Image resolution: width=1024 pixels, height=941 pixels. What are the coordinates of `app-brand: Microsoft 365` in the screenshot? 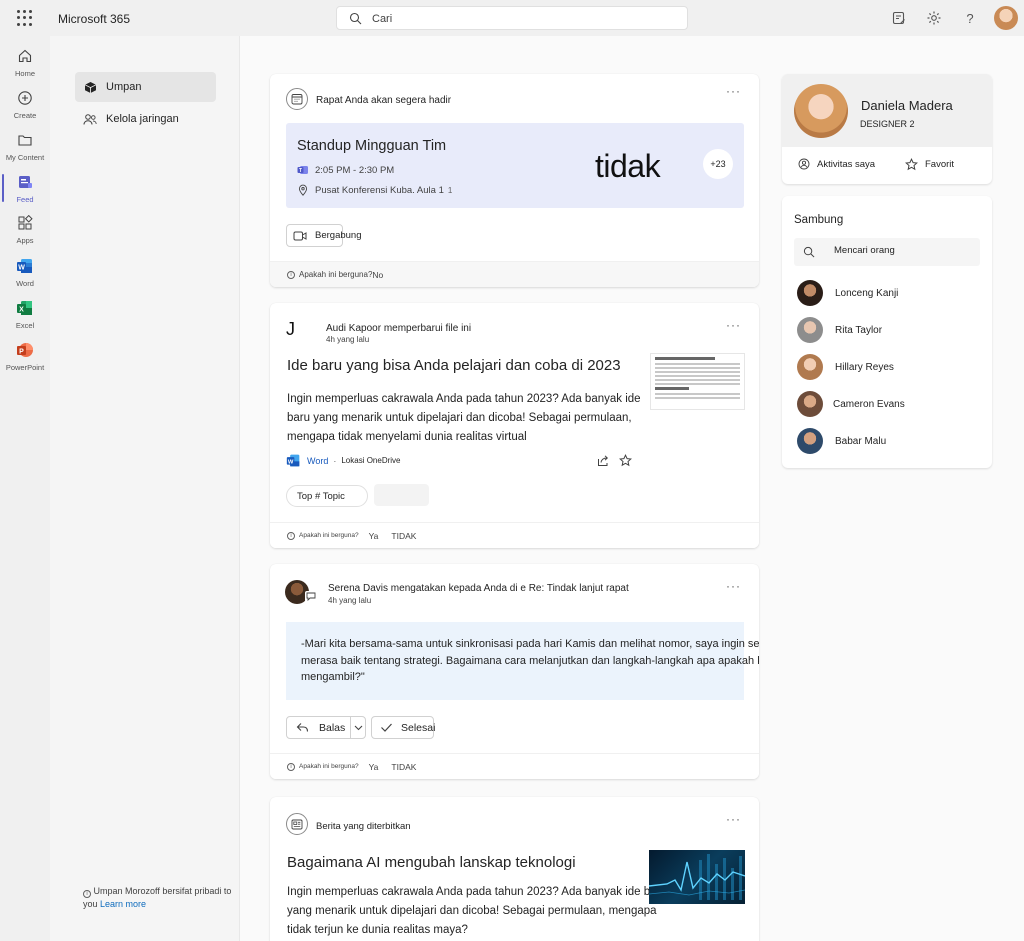 It's located at (94, 19).